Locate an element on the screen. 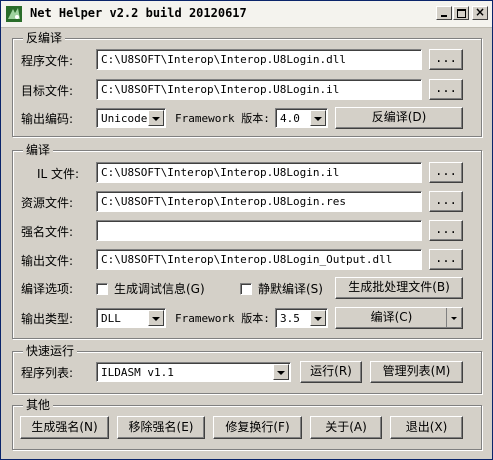  output-type-select: DLL is located at coordinates (131, 318).